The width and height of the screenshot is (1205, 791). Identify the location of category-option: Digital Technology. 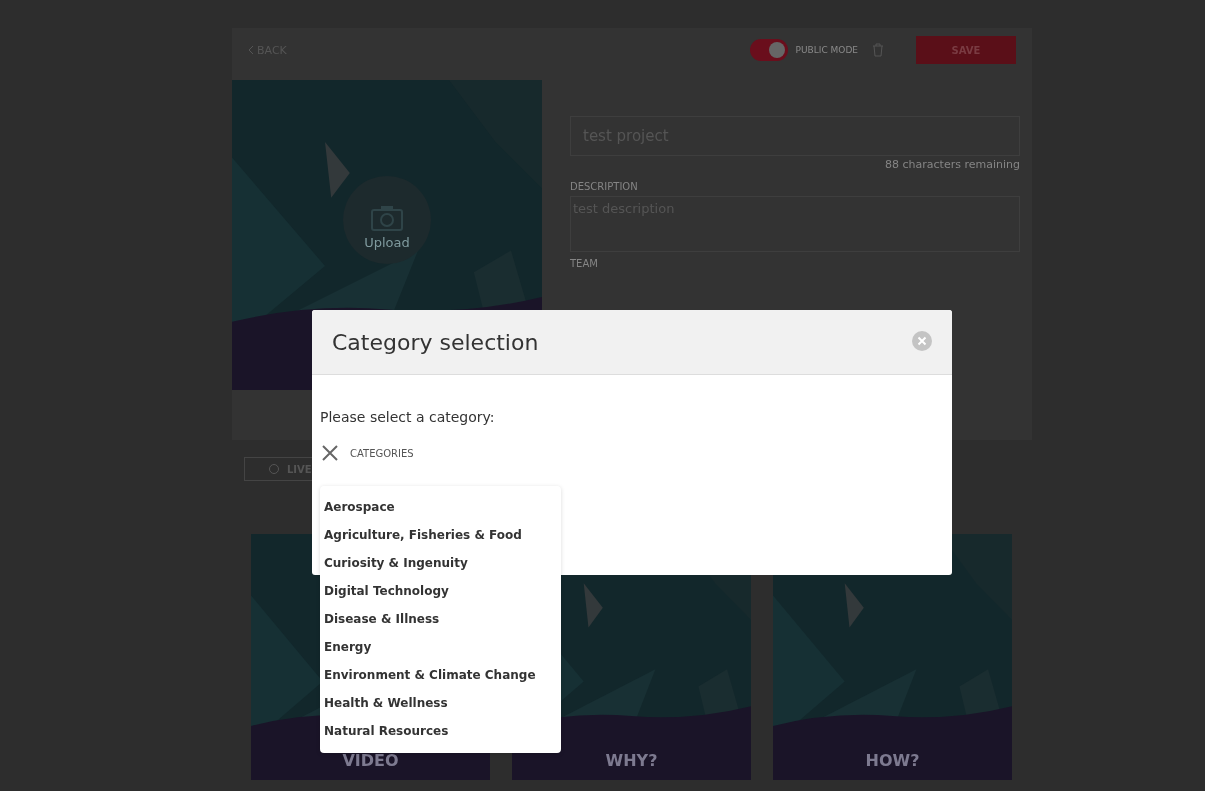
(440, 591).